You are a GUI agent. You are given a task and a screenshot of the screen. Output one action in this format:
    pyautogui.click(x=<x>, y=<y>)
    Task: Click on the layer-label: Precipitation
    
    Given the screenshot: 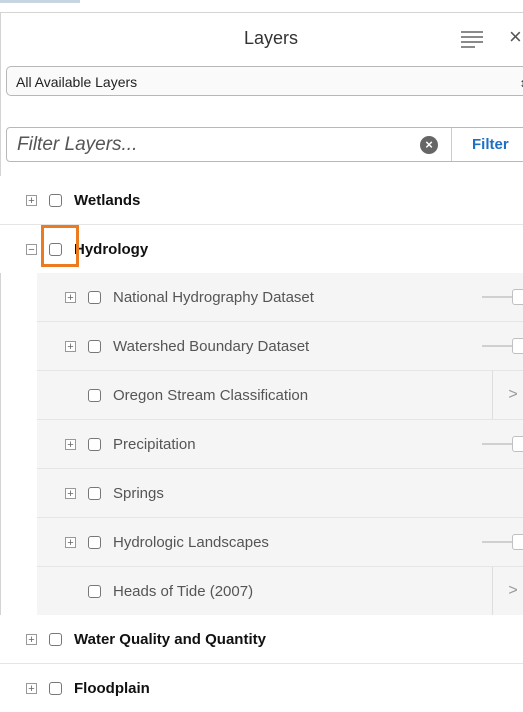 What is the action you would take?
    pyautogui.click(x=154, y=444)
    